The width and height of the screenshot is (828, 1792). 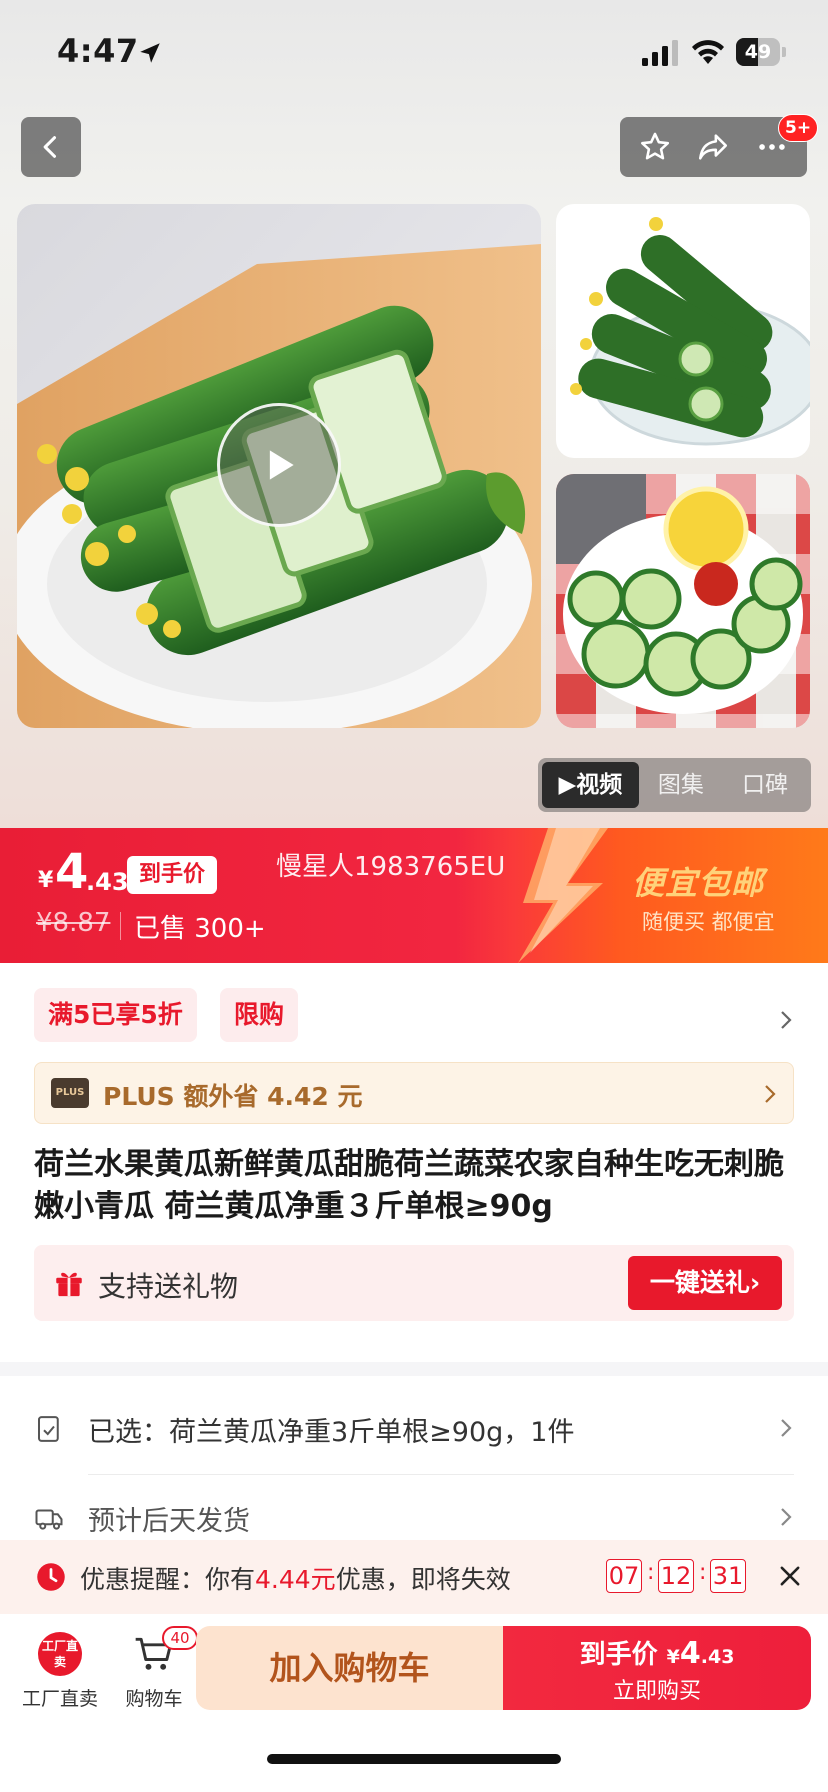 What do you see at coordinates (441, 1474) in the screenshot?
I see `row-separator` at bounding box center [441, 1474].